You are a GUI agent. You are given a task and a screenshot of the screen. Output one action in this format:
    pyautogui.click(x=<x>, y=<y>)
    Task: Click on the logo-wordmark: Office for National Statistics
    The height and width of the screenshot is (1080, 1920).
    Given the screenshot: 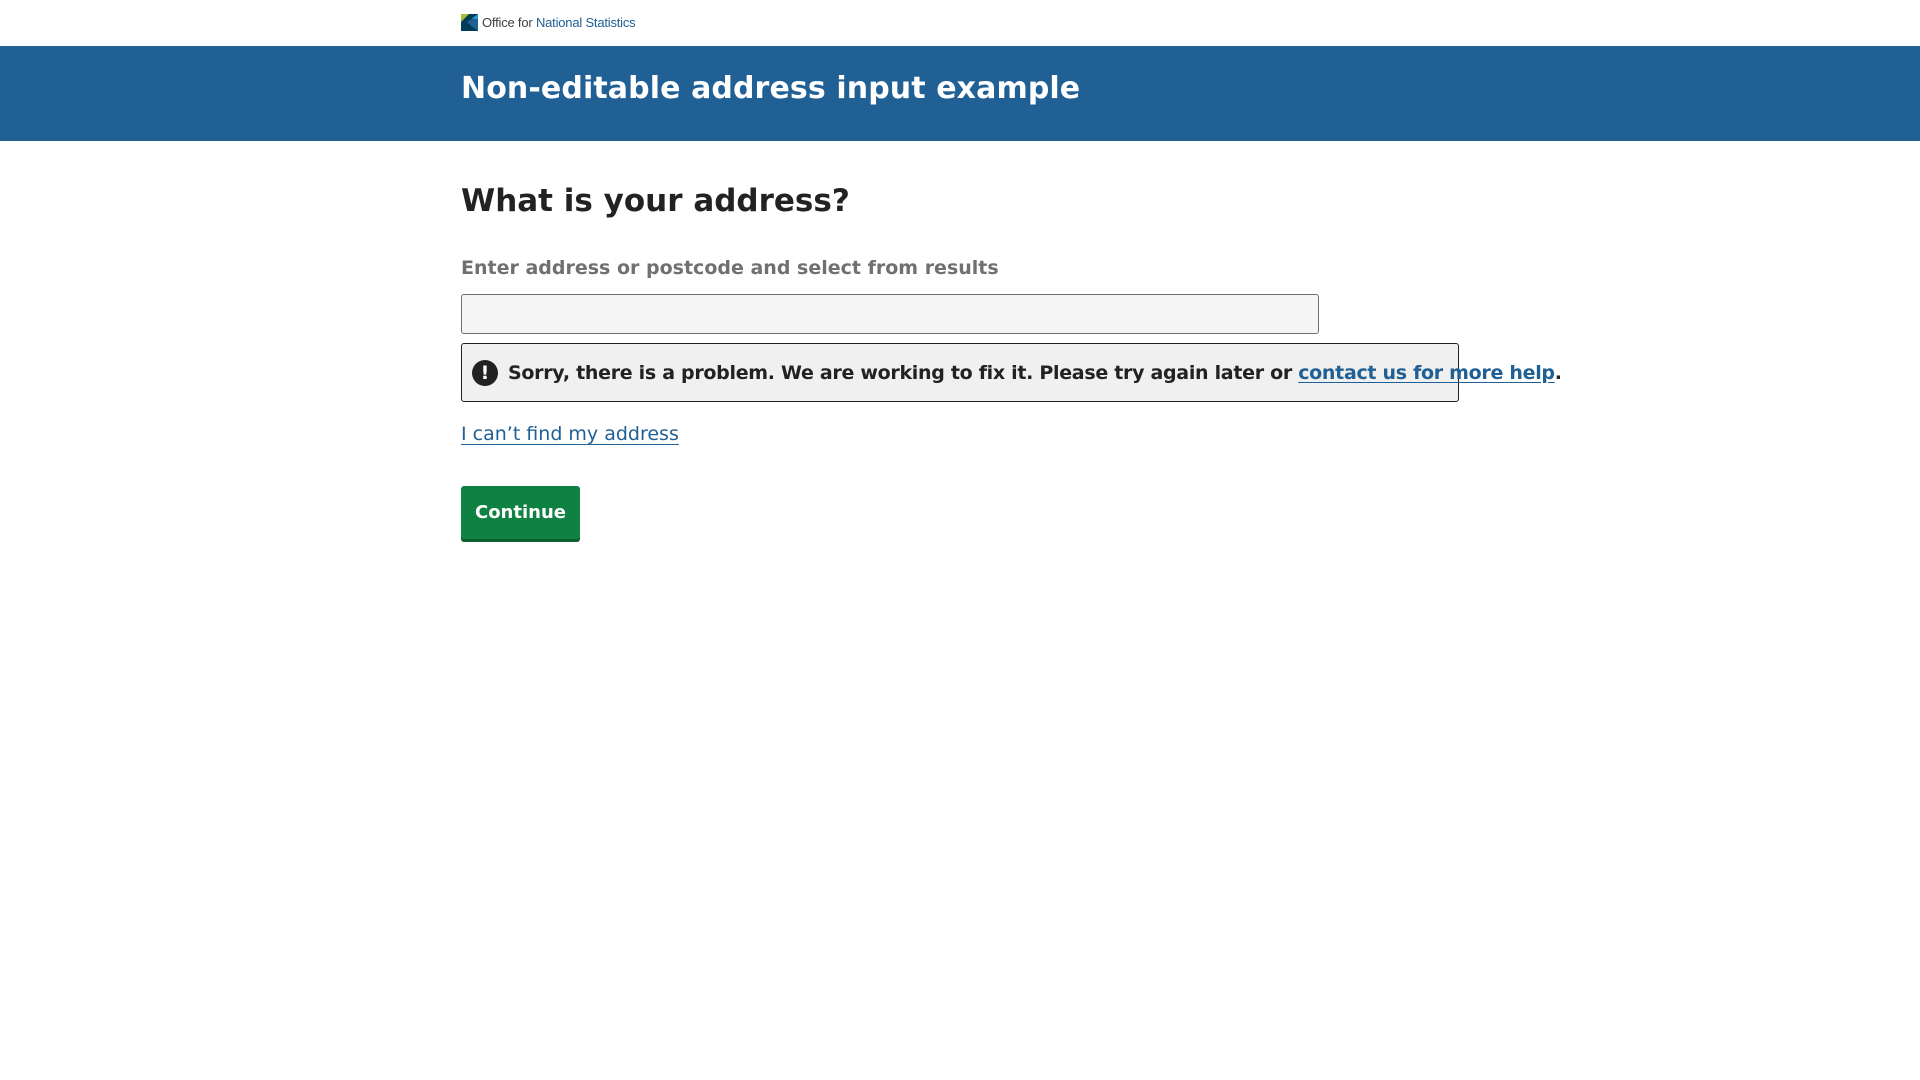 What is the action you would take?
    pyautogui.click(x=559, y=22)
    